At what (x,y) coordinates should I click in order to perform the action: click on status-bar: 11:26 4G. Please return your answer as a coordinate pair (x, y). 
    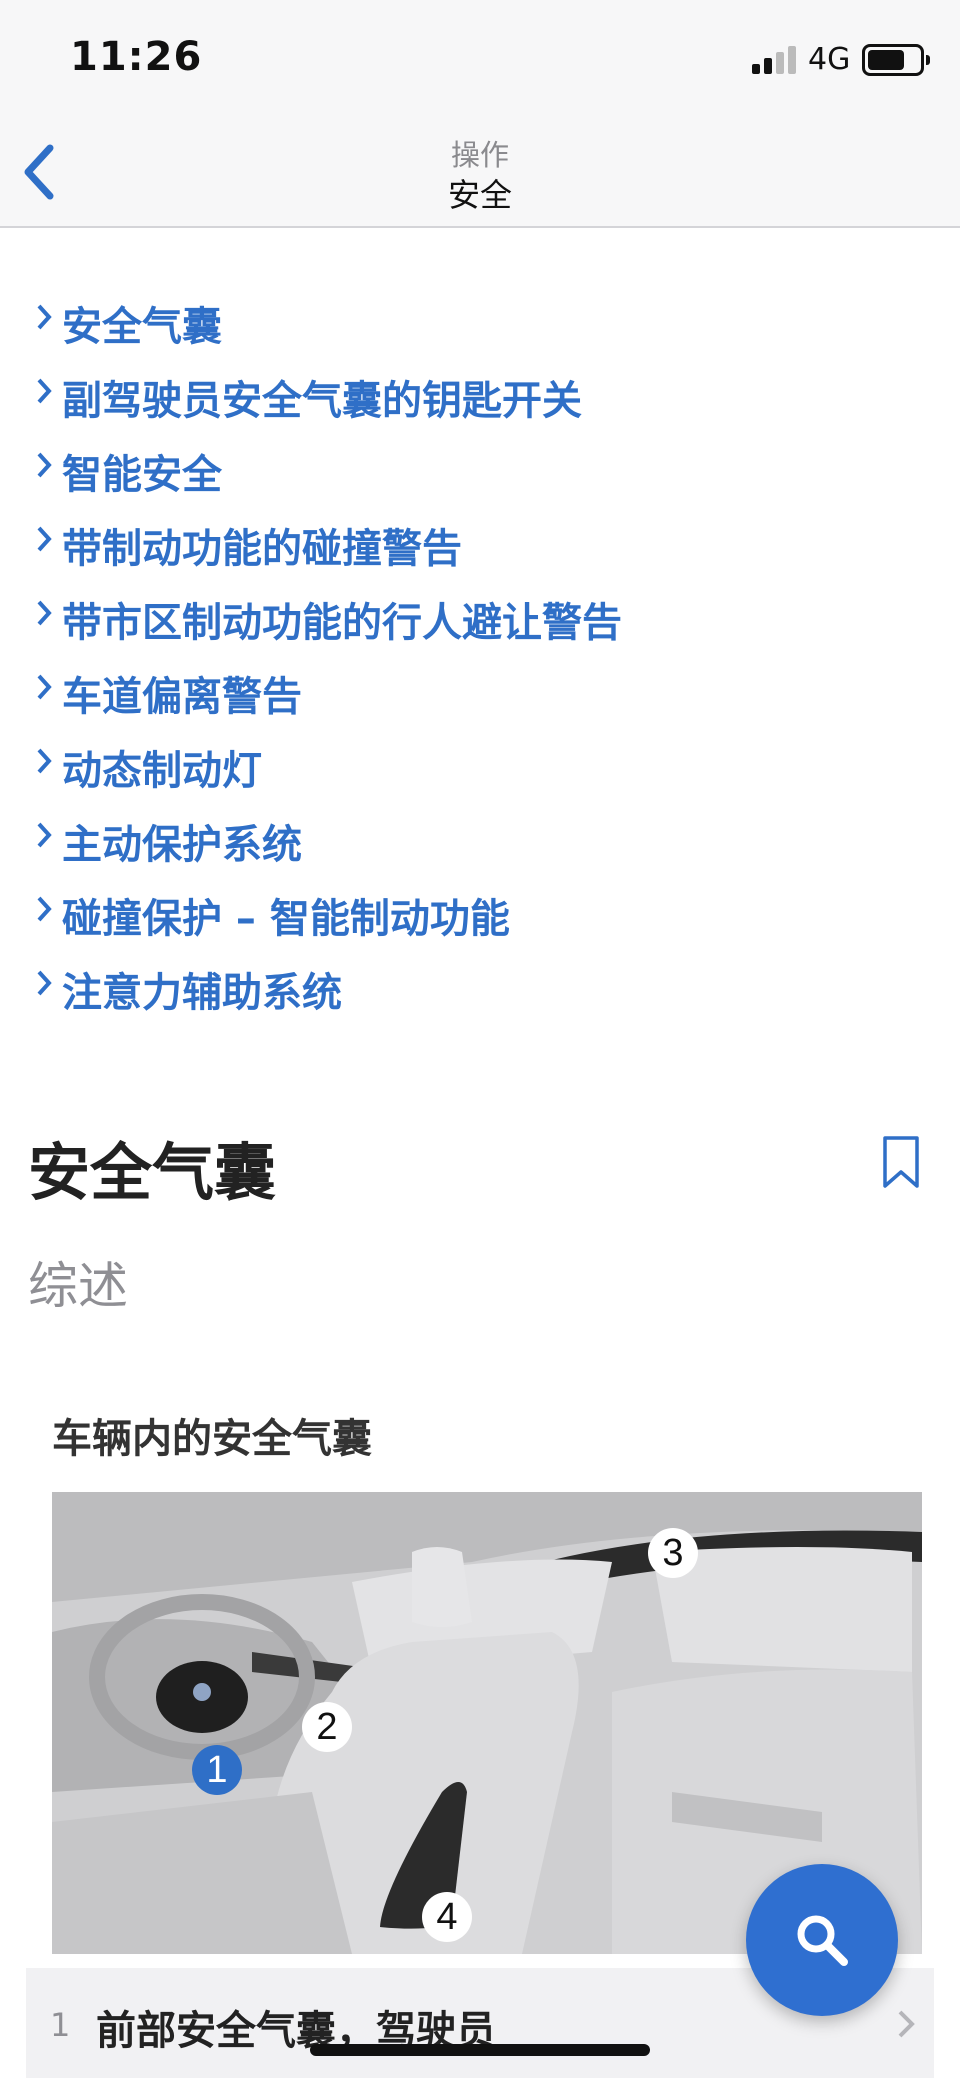
    Looking at the image, I should click on (480, 60).